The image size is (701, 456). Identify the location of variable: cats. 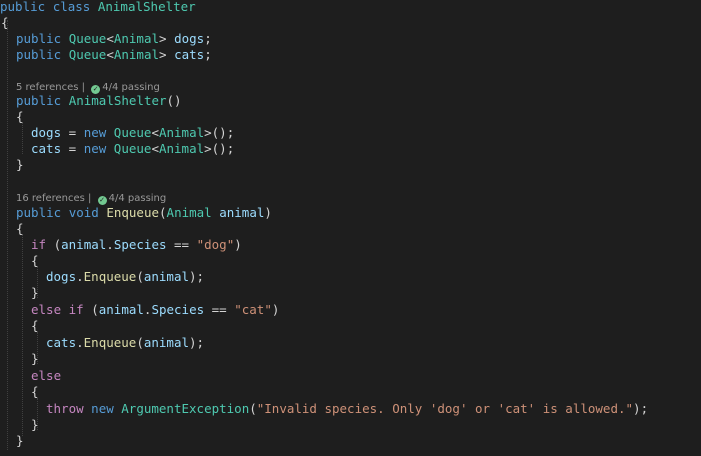
(61, 342).